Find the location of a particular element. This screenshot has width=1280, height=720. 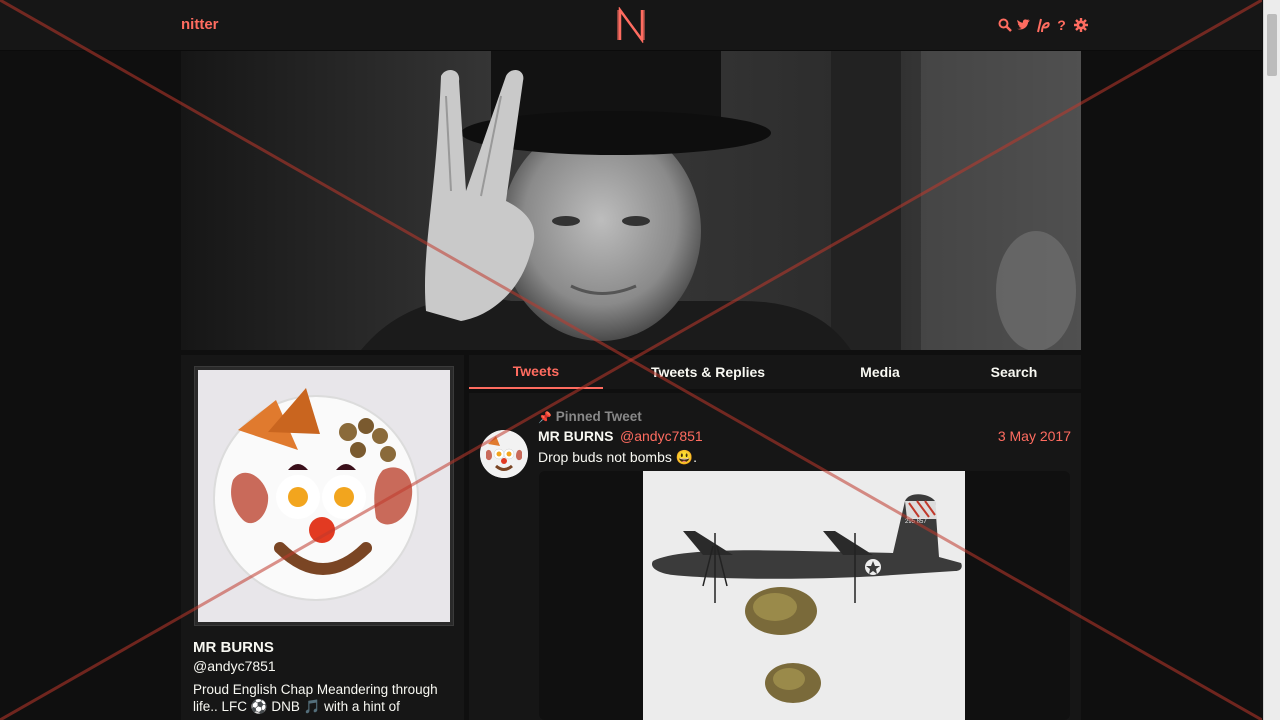

settings-gear-icon is located at coordinates (1080, 25).